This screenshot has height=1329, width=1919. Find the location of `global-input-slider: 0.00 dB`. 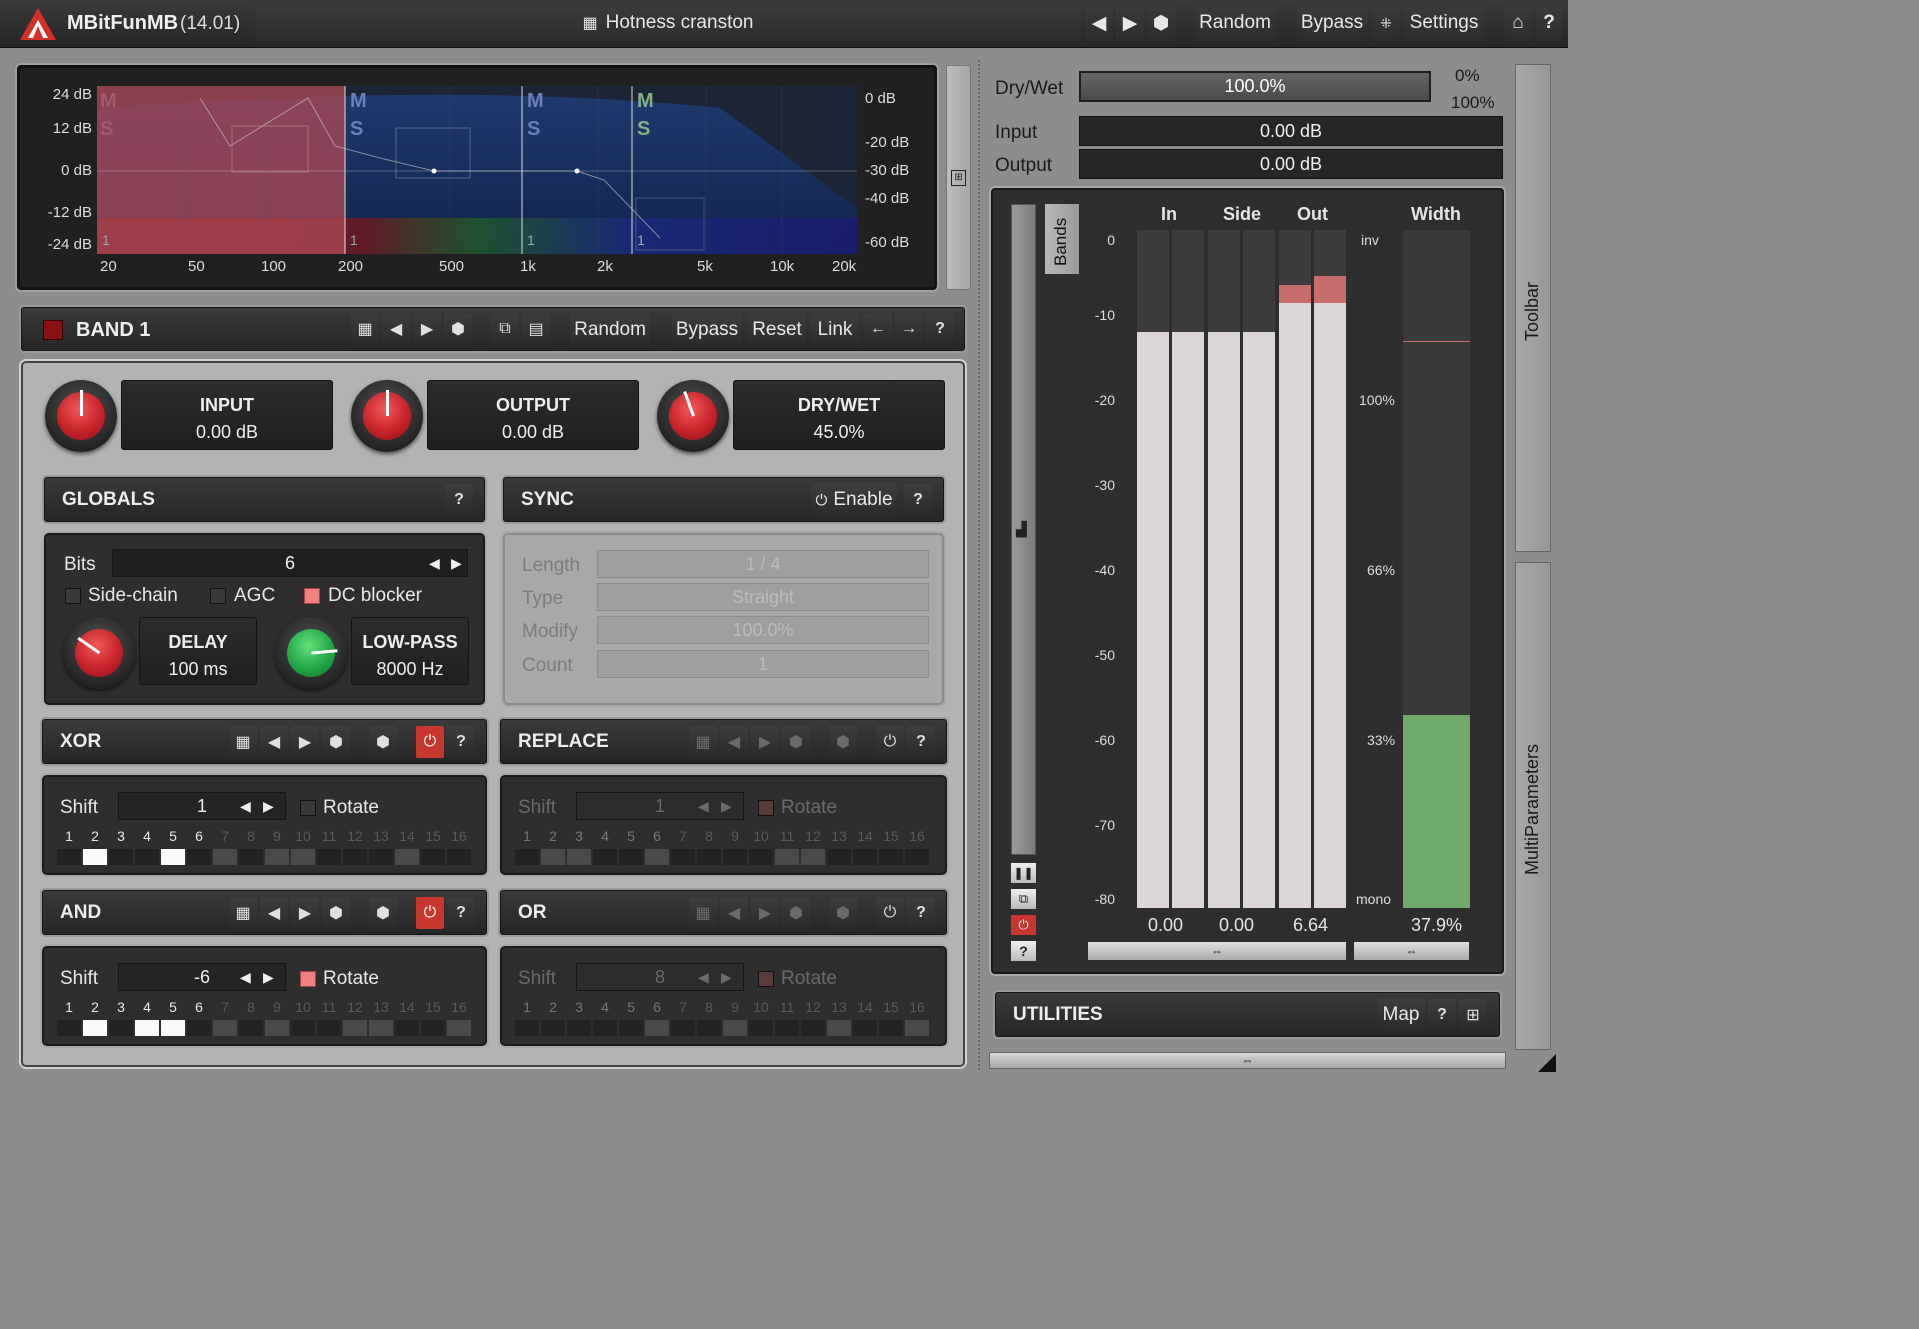

global-input-slider: 0.00 dB is located at coordinates (1291, 131).